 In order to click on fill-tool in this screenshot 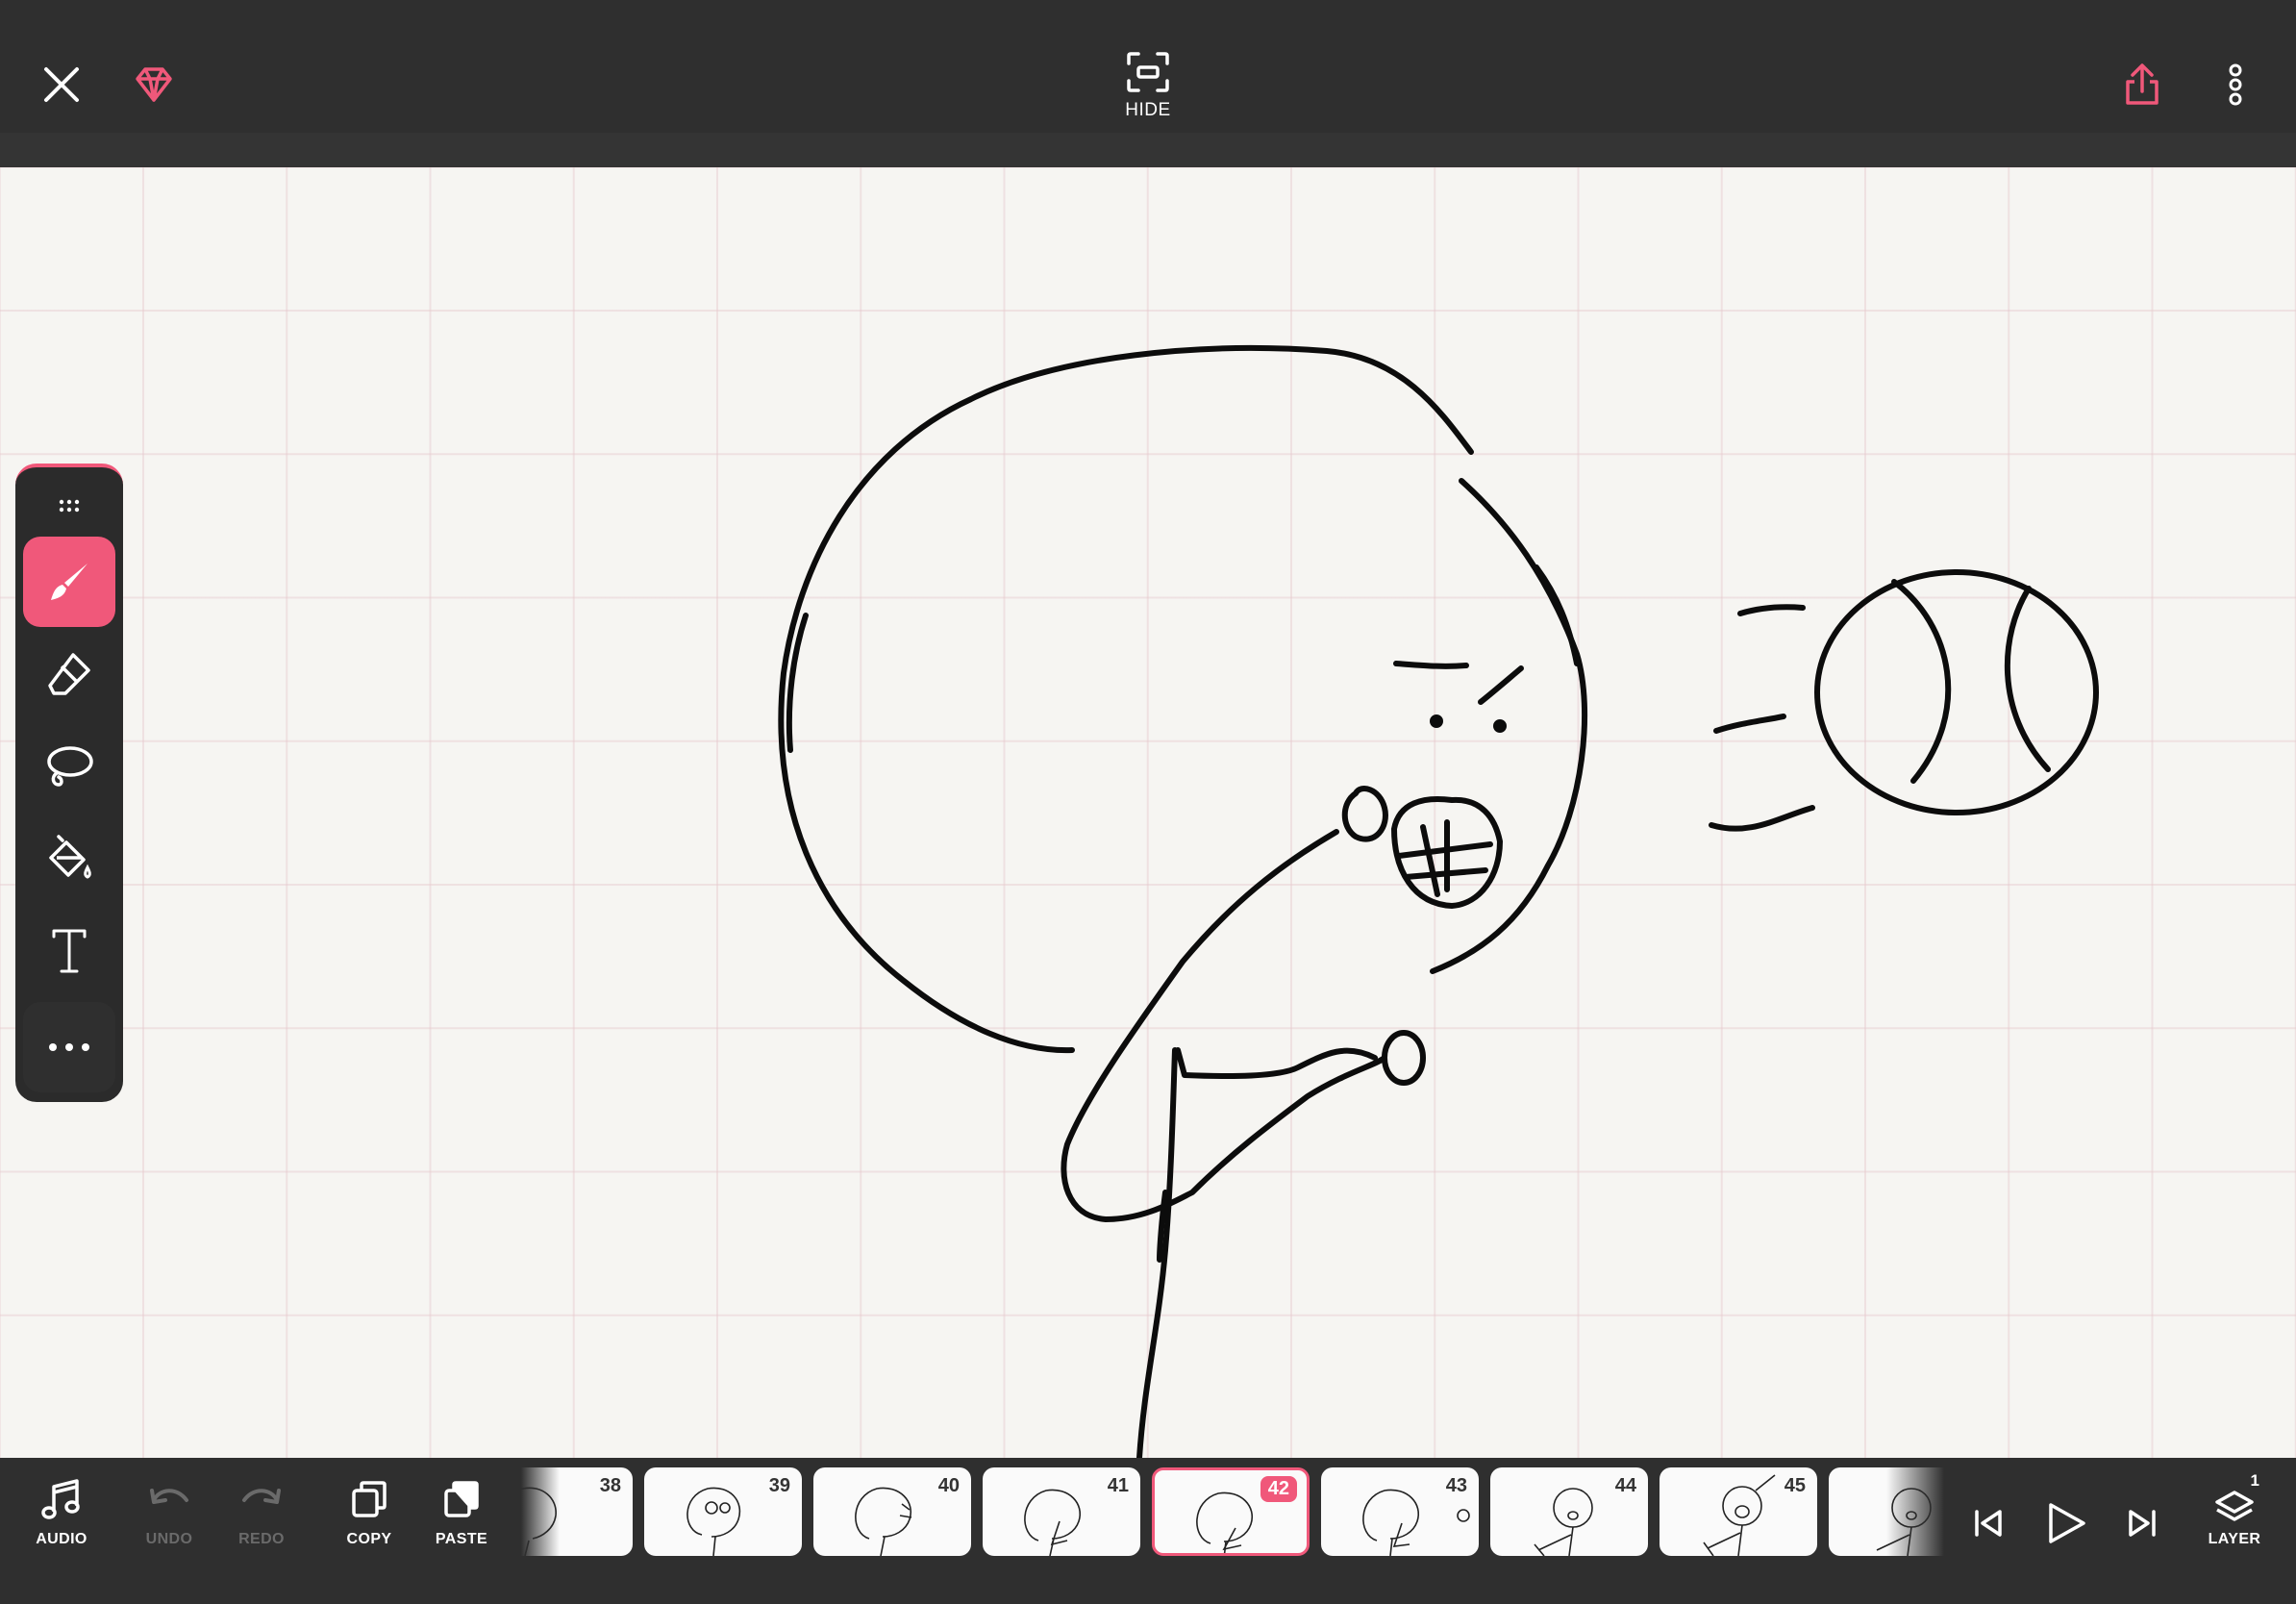, I will do `click(69, 859)`.